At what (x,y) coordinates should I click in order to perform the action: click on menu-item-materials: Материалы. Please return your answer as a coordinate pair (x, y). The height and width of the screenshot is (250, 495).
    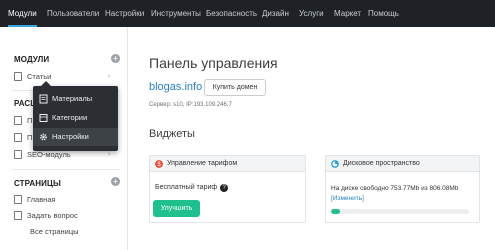
    Looking at the image, I should click on (75, 99).